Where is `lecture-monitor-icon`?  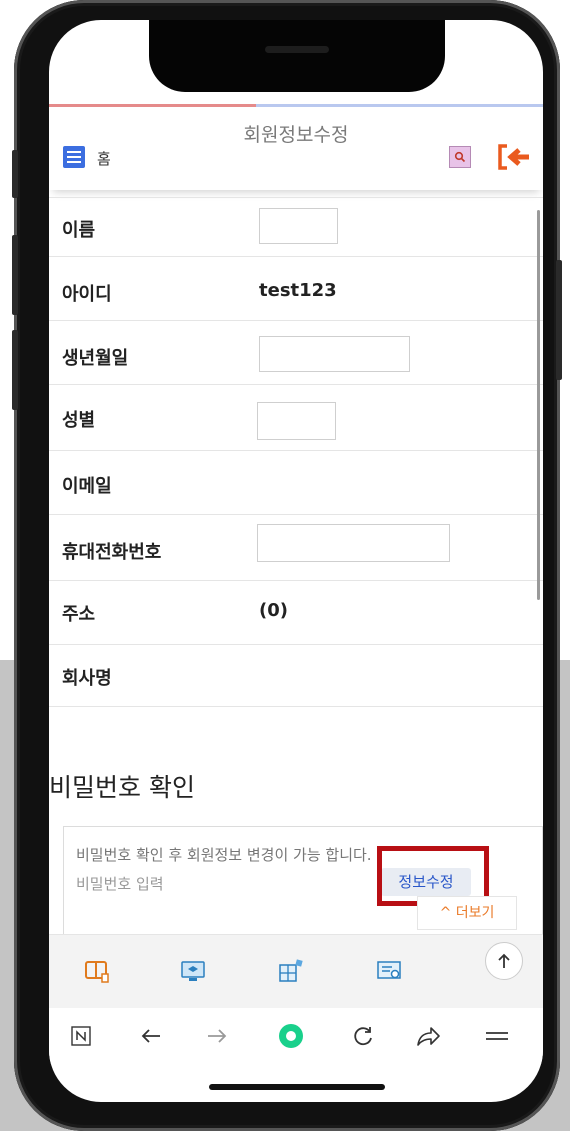
lecture-monitor-icon is located at coordinates (193, 971).